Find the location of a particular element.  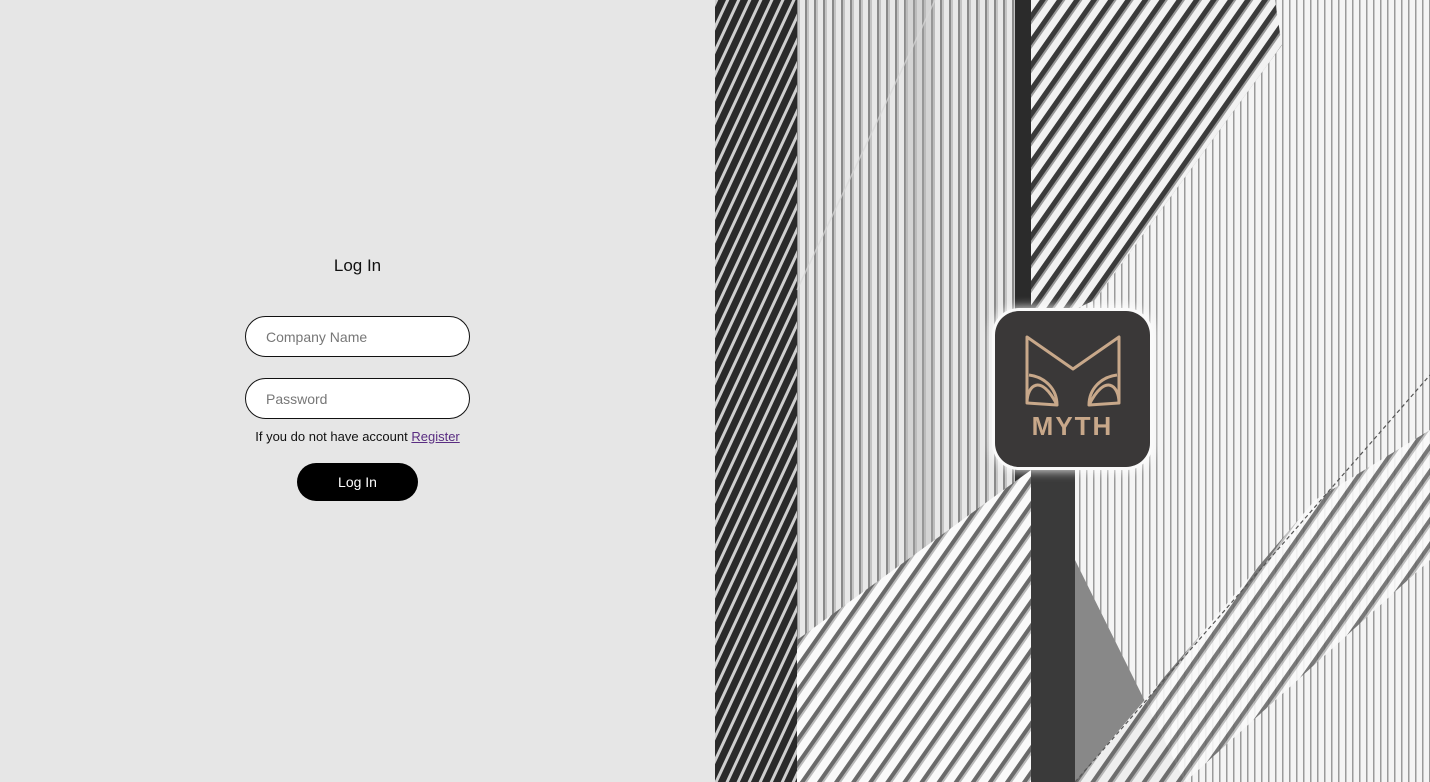

register-prompt: If you do not have account Register is located at coordinates (357, 436).